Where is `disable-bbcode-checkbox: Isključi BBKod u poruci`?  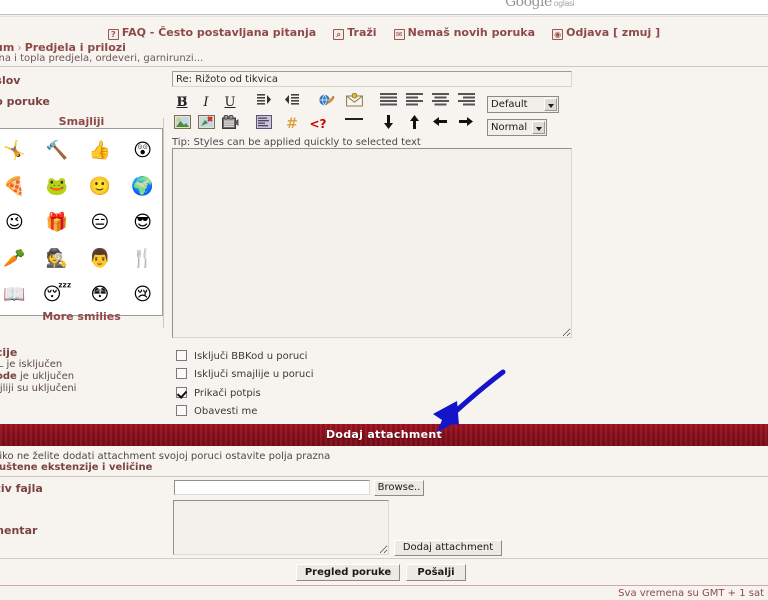
disable-bbcode-checkbox: Isključi BBKod u poruci is located at coordinates (241, 356).